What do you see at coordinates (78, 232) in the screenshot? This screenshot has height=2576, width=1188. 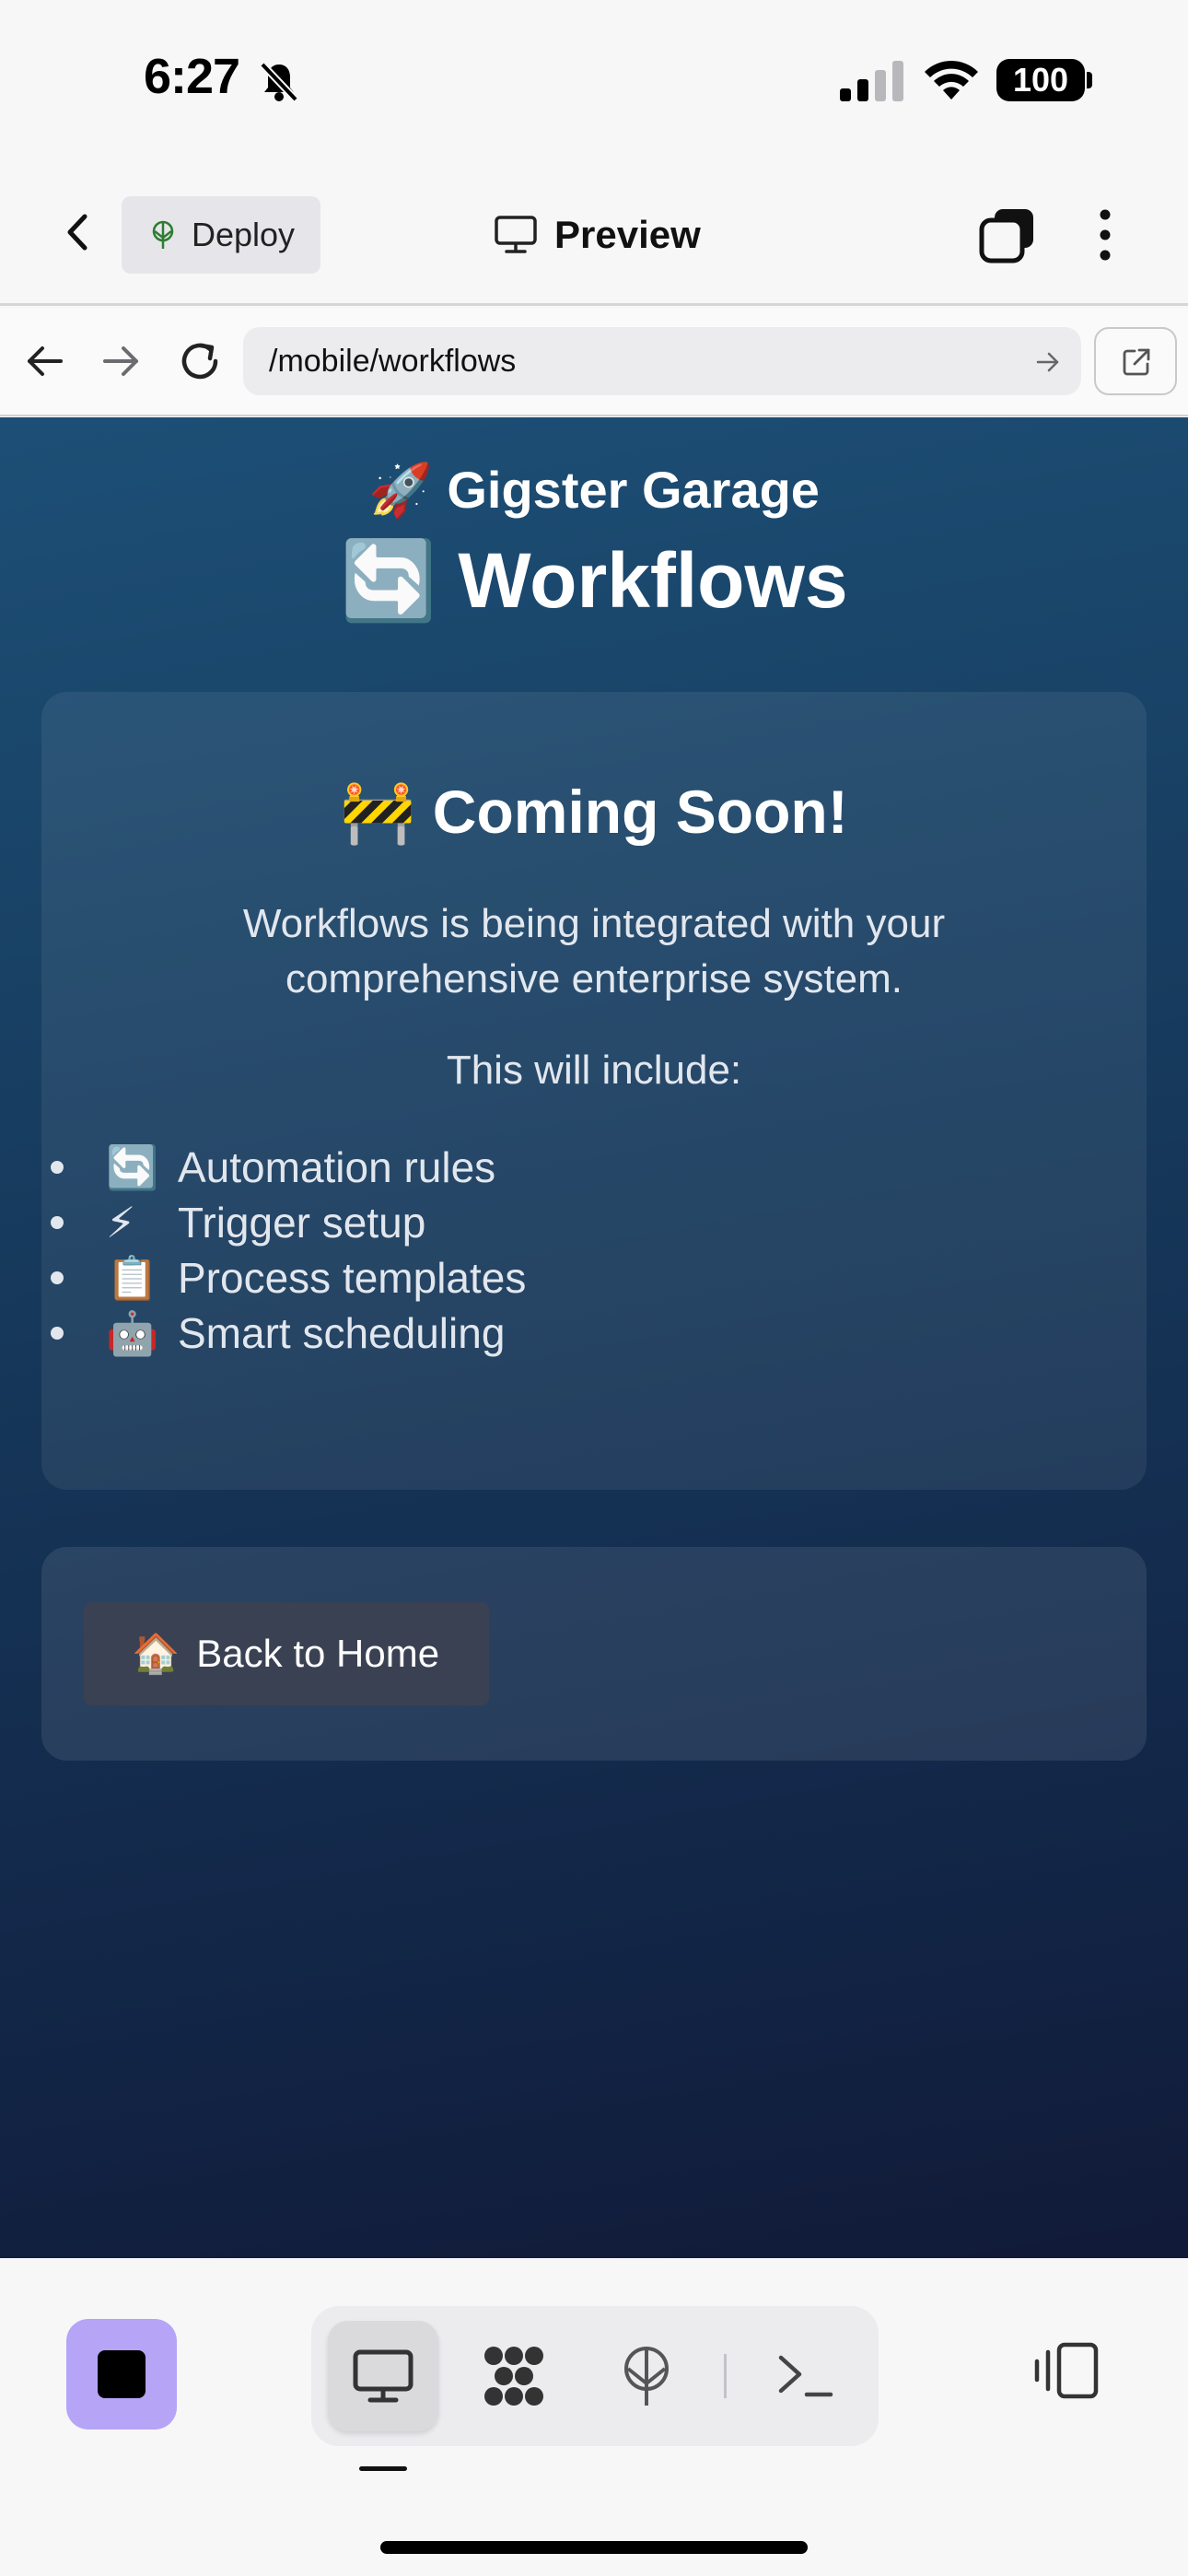 I see `back-chevron-icon` at bounding box center [78, 232].